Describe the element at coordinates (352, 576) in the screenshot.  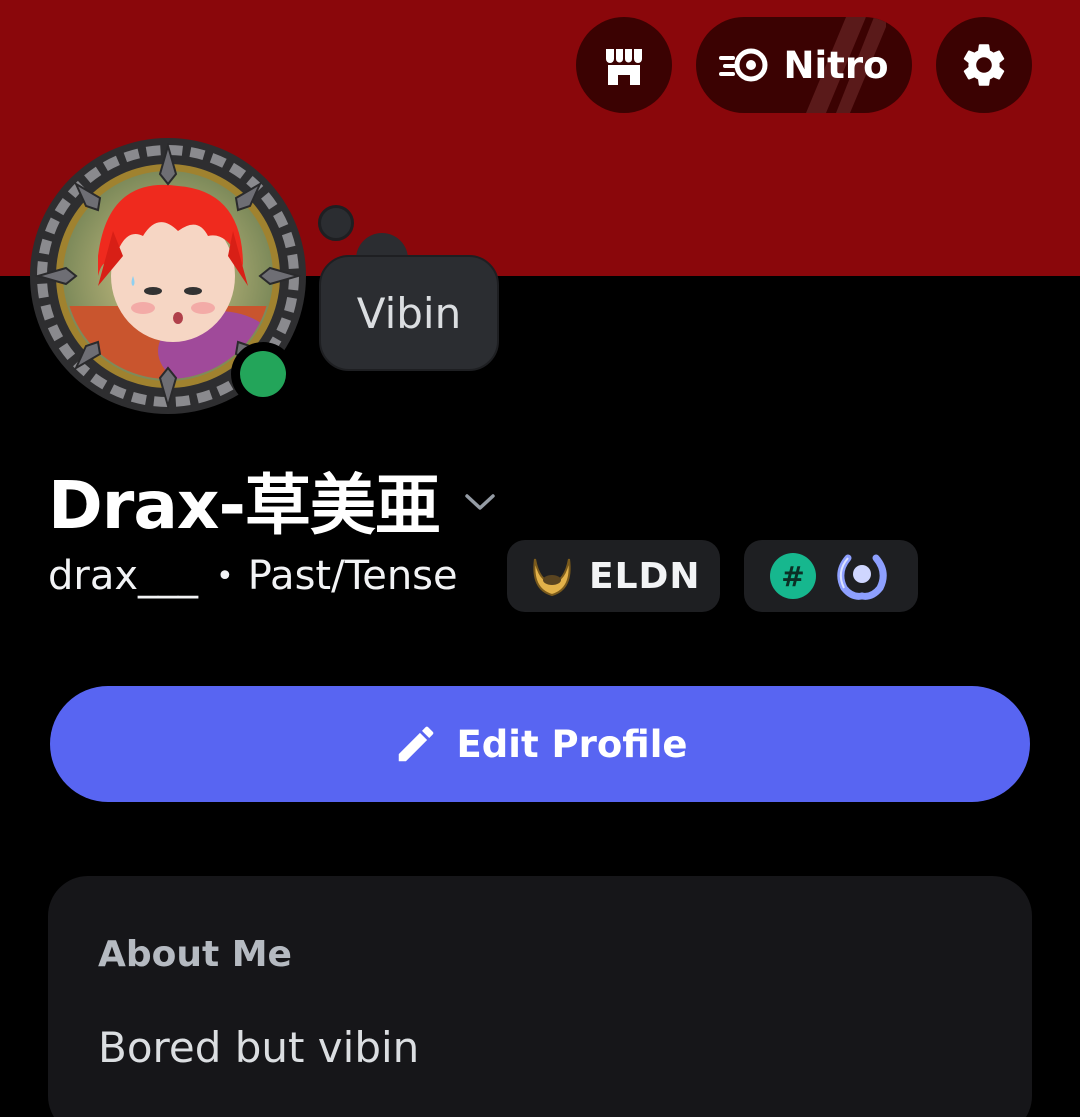
I see `pronouns: Past/Tense` at that location.